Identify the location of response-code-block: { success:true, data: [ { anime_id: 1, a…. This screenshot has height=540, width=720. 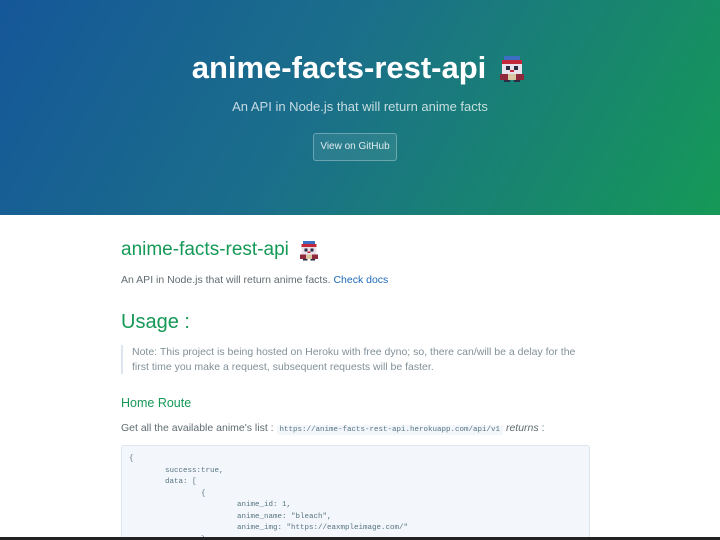
(355, 492).